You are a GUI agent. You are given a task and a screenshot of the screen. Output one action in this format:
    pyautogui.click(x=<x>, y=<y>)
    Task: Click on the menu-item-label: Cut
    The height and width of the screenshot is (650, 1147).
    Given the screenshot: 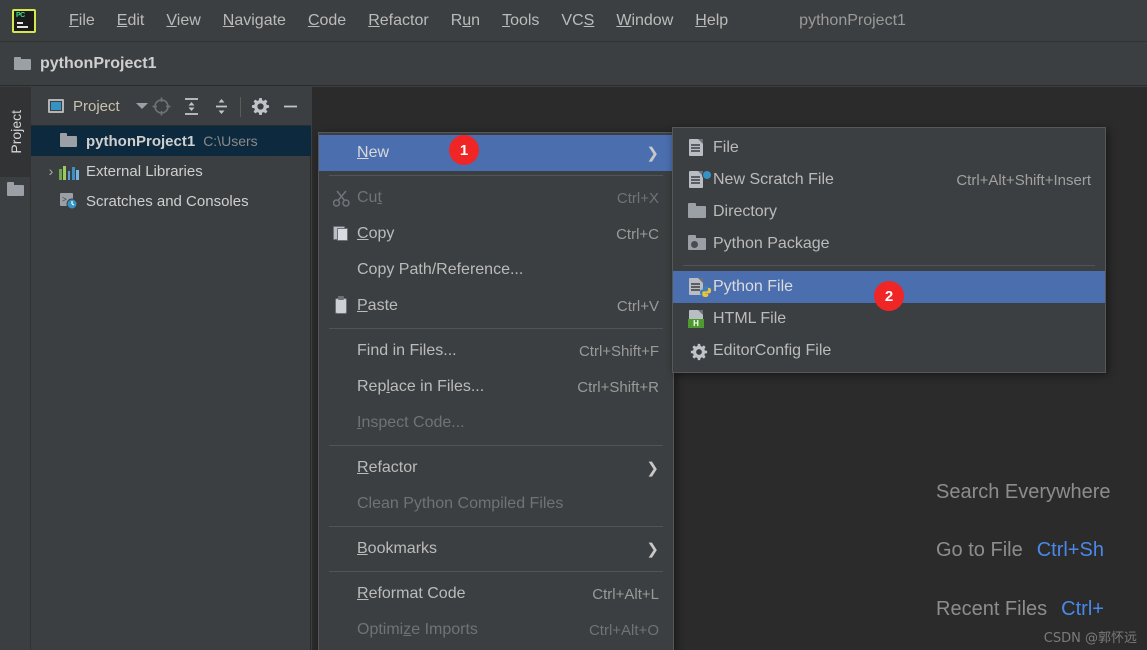 What is the action you would take?
    pyautogui.click(x=369, y=197)
    